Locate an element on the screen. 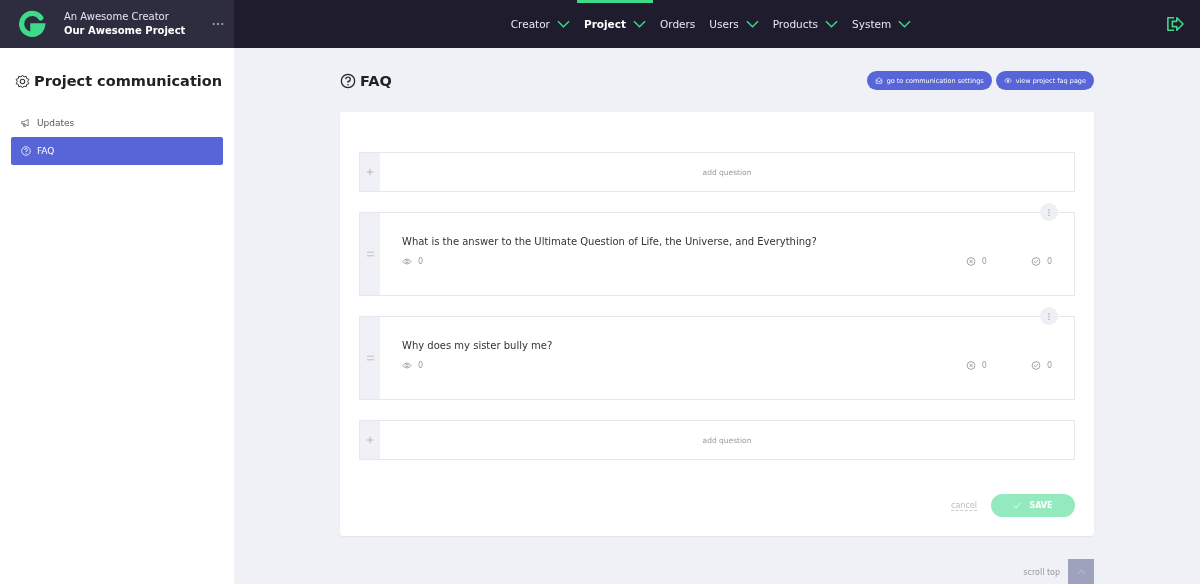 Image resolution: width=1200 pixels, height=584 pixels. nav-tab: System is located at coordinates (882, 24).